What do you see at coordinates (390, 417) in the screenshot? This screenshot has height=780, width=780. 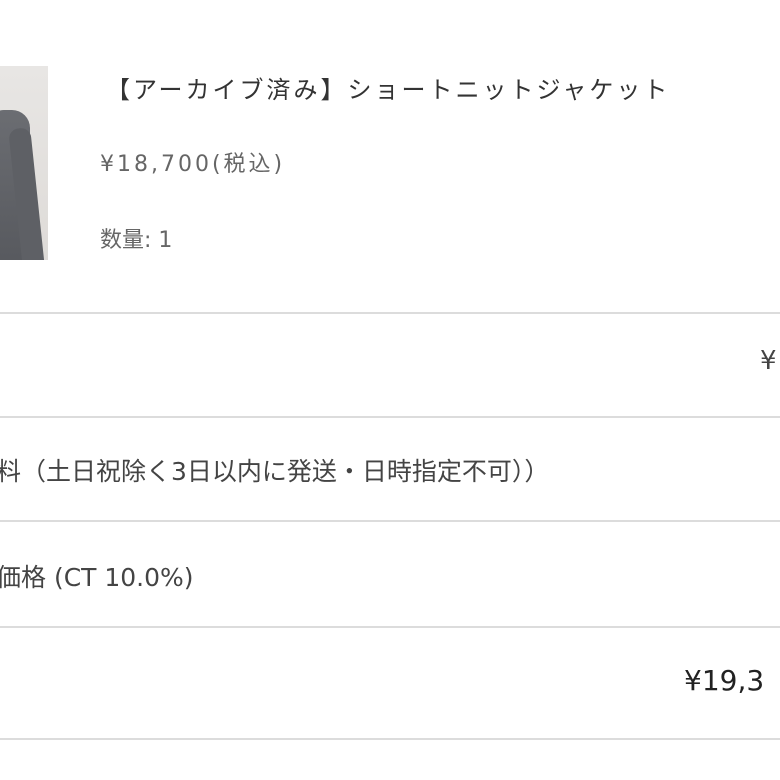 I see `divider-subtotal` at bounding box center [390, 417].